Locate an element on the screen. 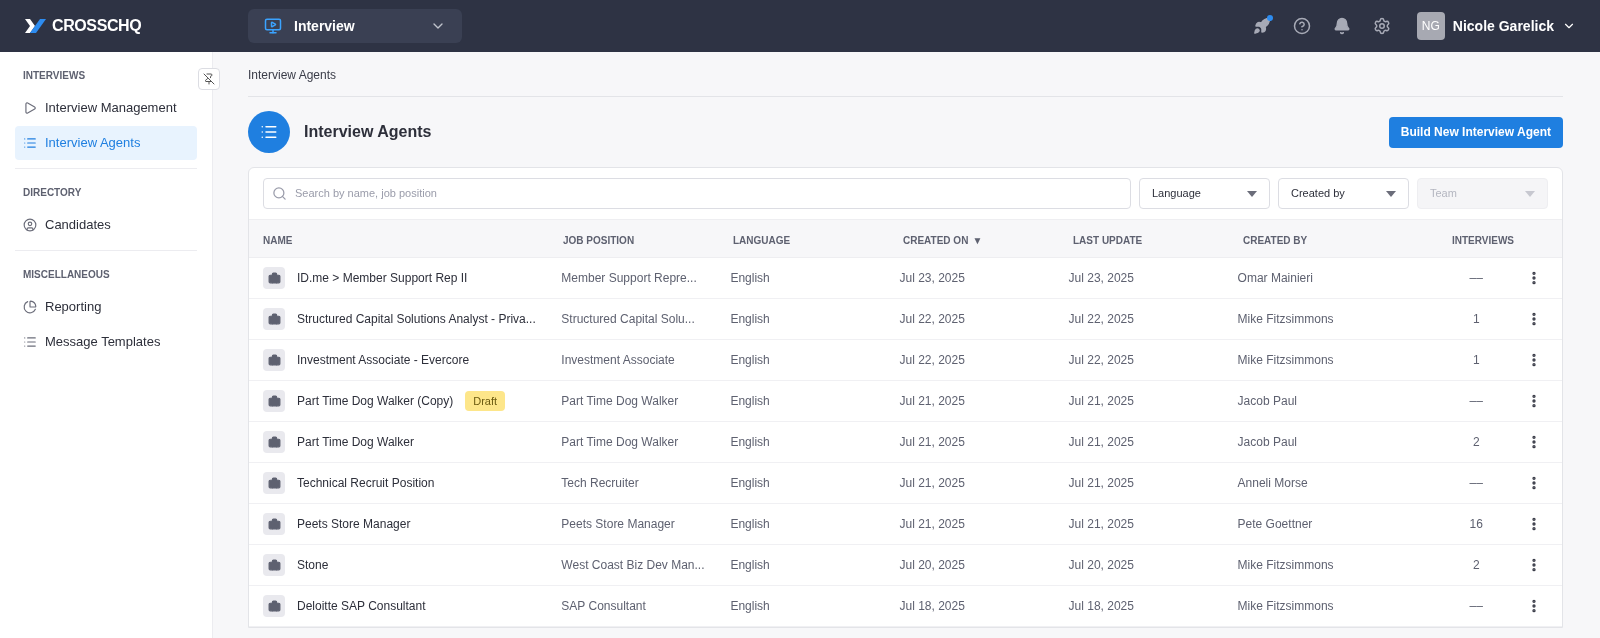 The image size is (1600, 638). section-heading: MISCELLANEOUS is located at coordinates (66, 275).